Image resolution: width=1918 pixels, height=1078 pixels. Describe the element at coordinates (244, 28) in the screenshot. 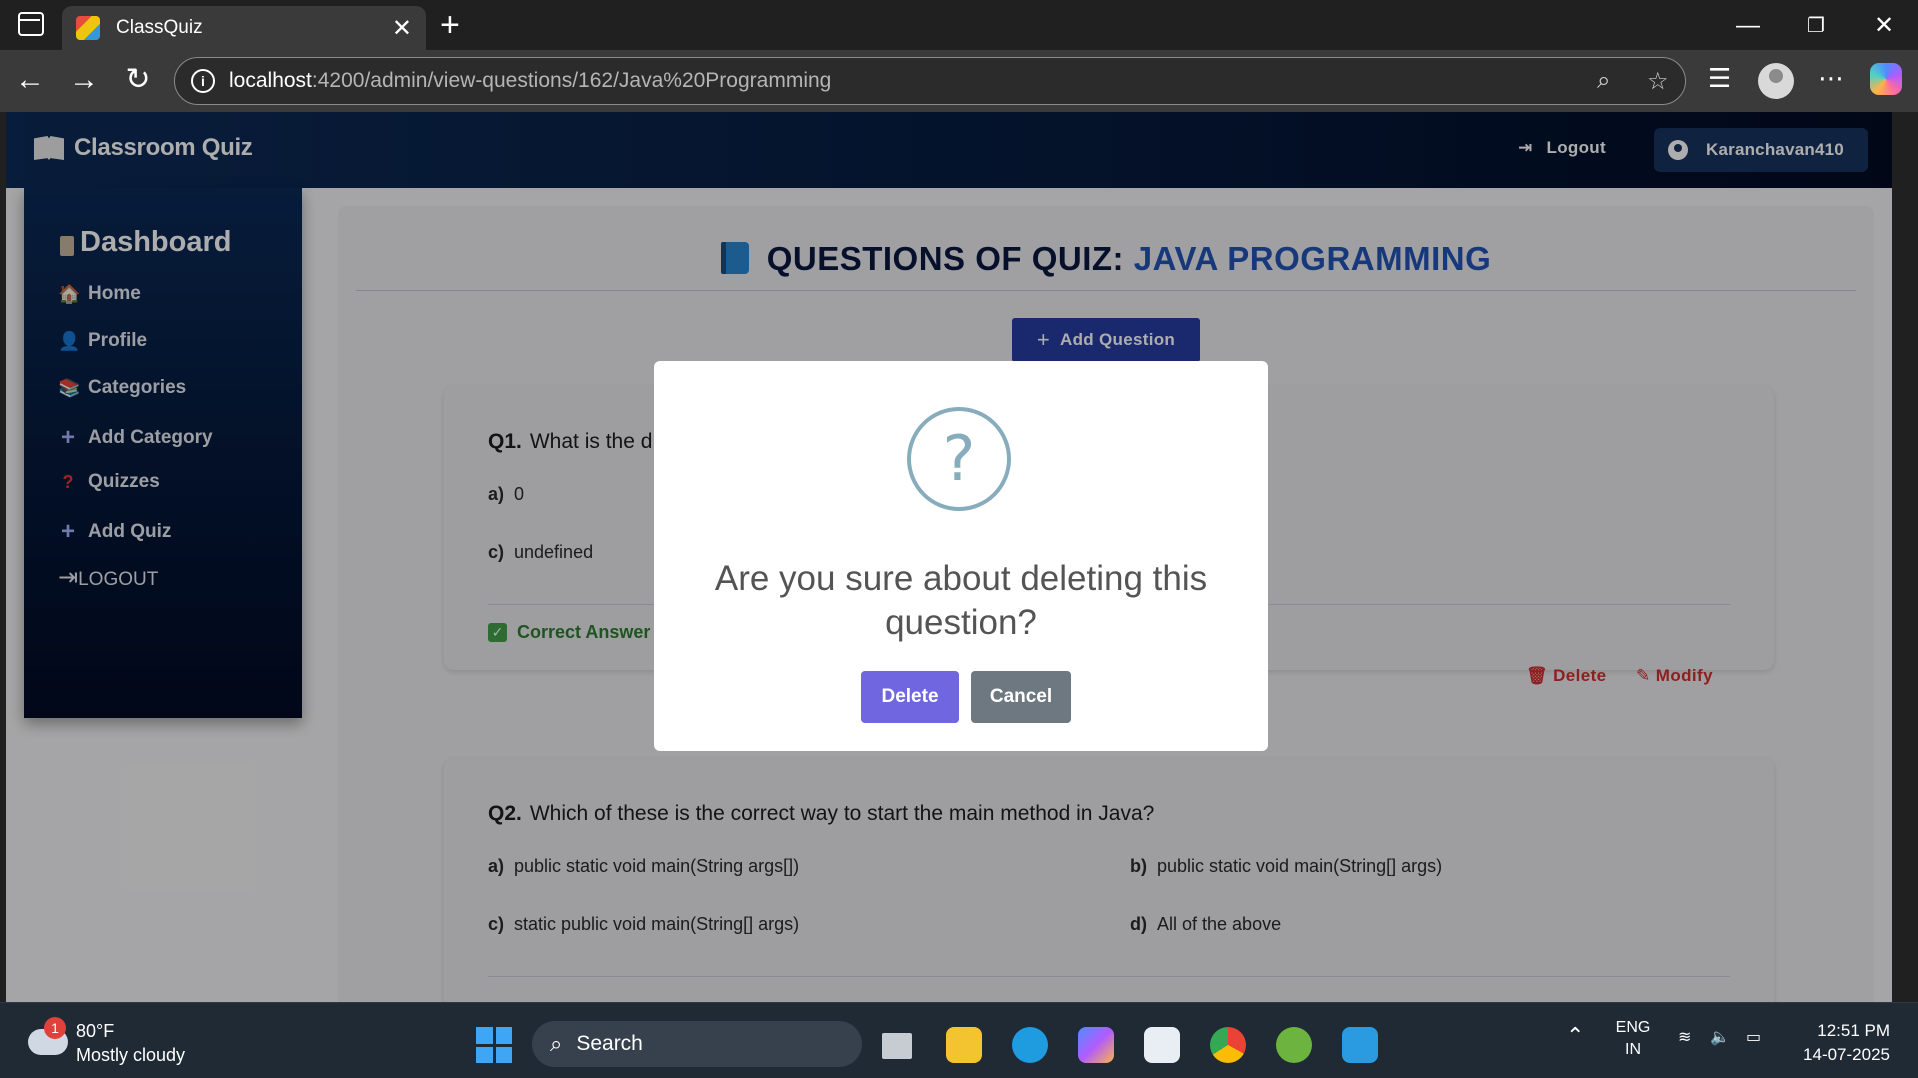

I see `browser-tab: ClassQuiz ✕` at that location.